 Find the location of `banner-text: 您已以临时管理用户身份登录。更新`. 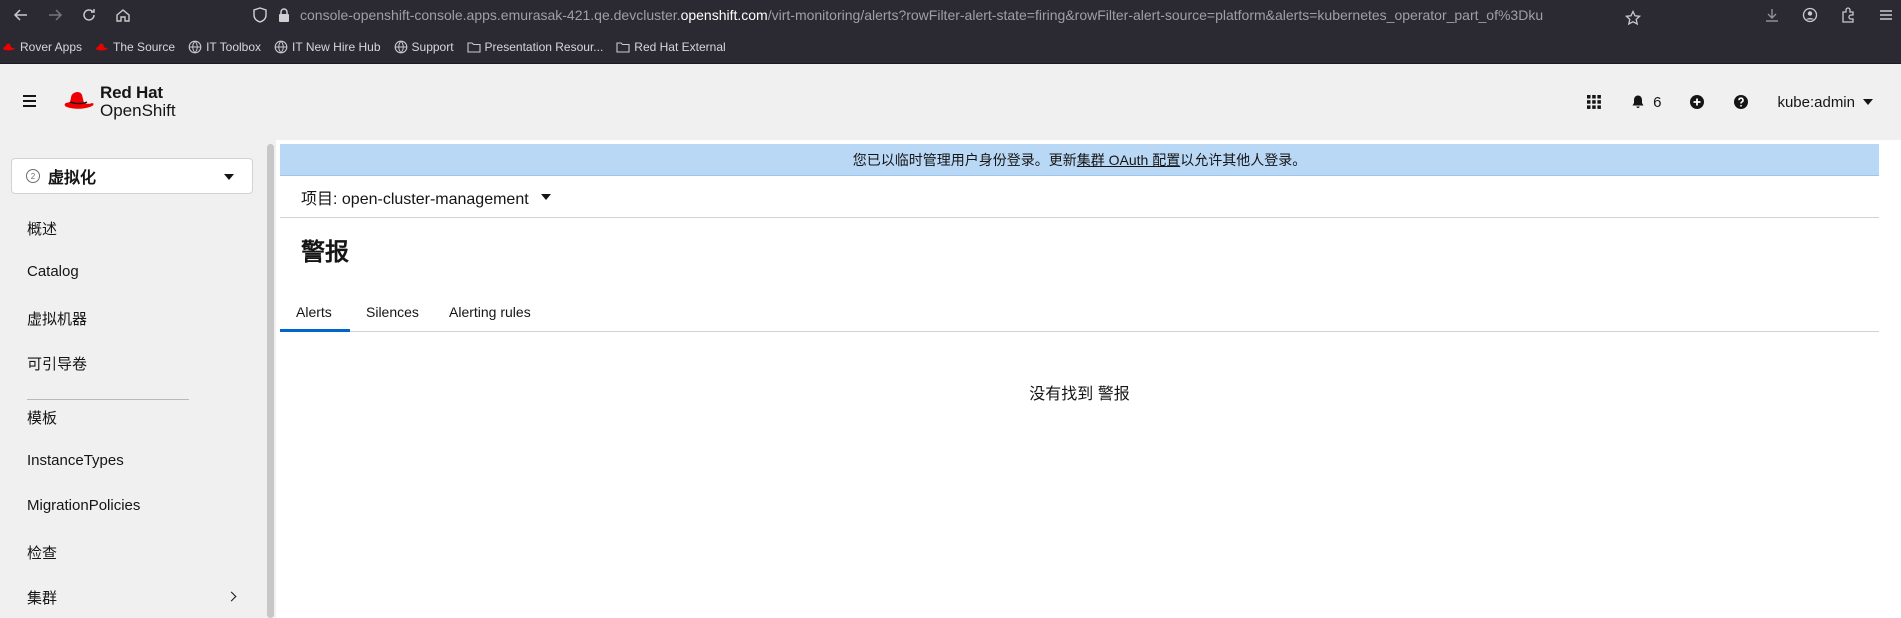

banner-text: 您已以临时管理用户身份登录。更新 is located at coordinates (964, 159).